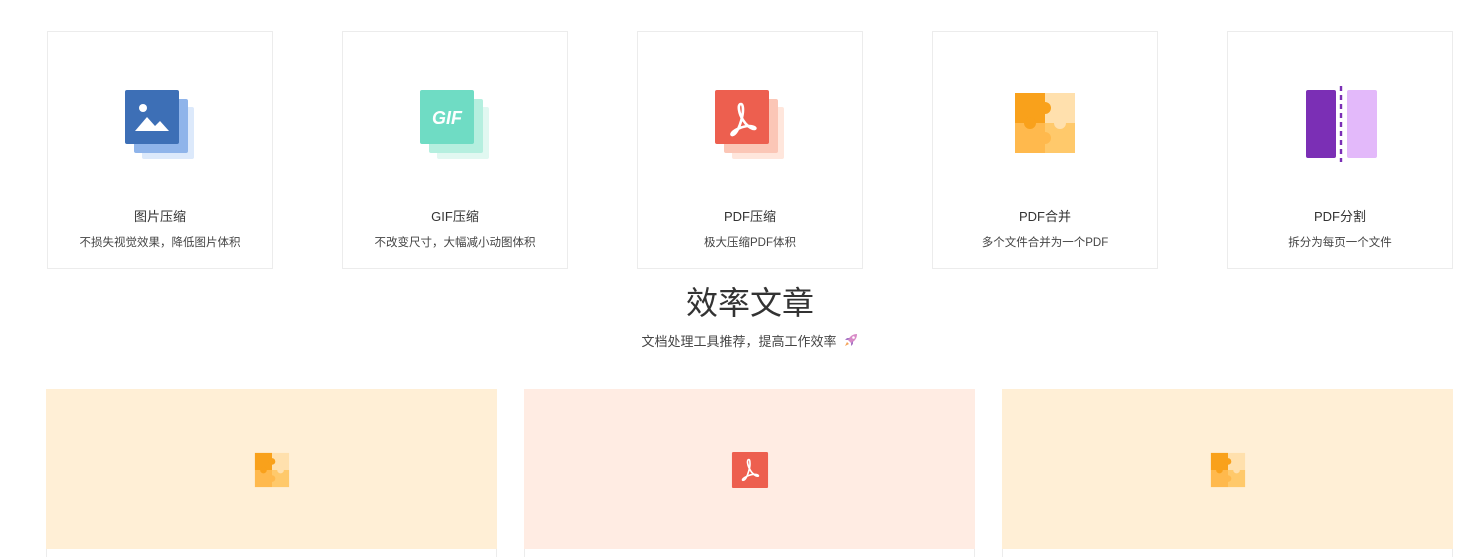 The width and height of the screenshot is (1484, 557). What do you see at coordinates (750, 243) in the screenshot?
I see `tool-desc: 极大压缩PDF体积` at bounding box center [750, 243].